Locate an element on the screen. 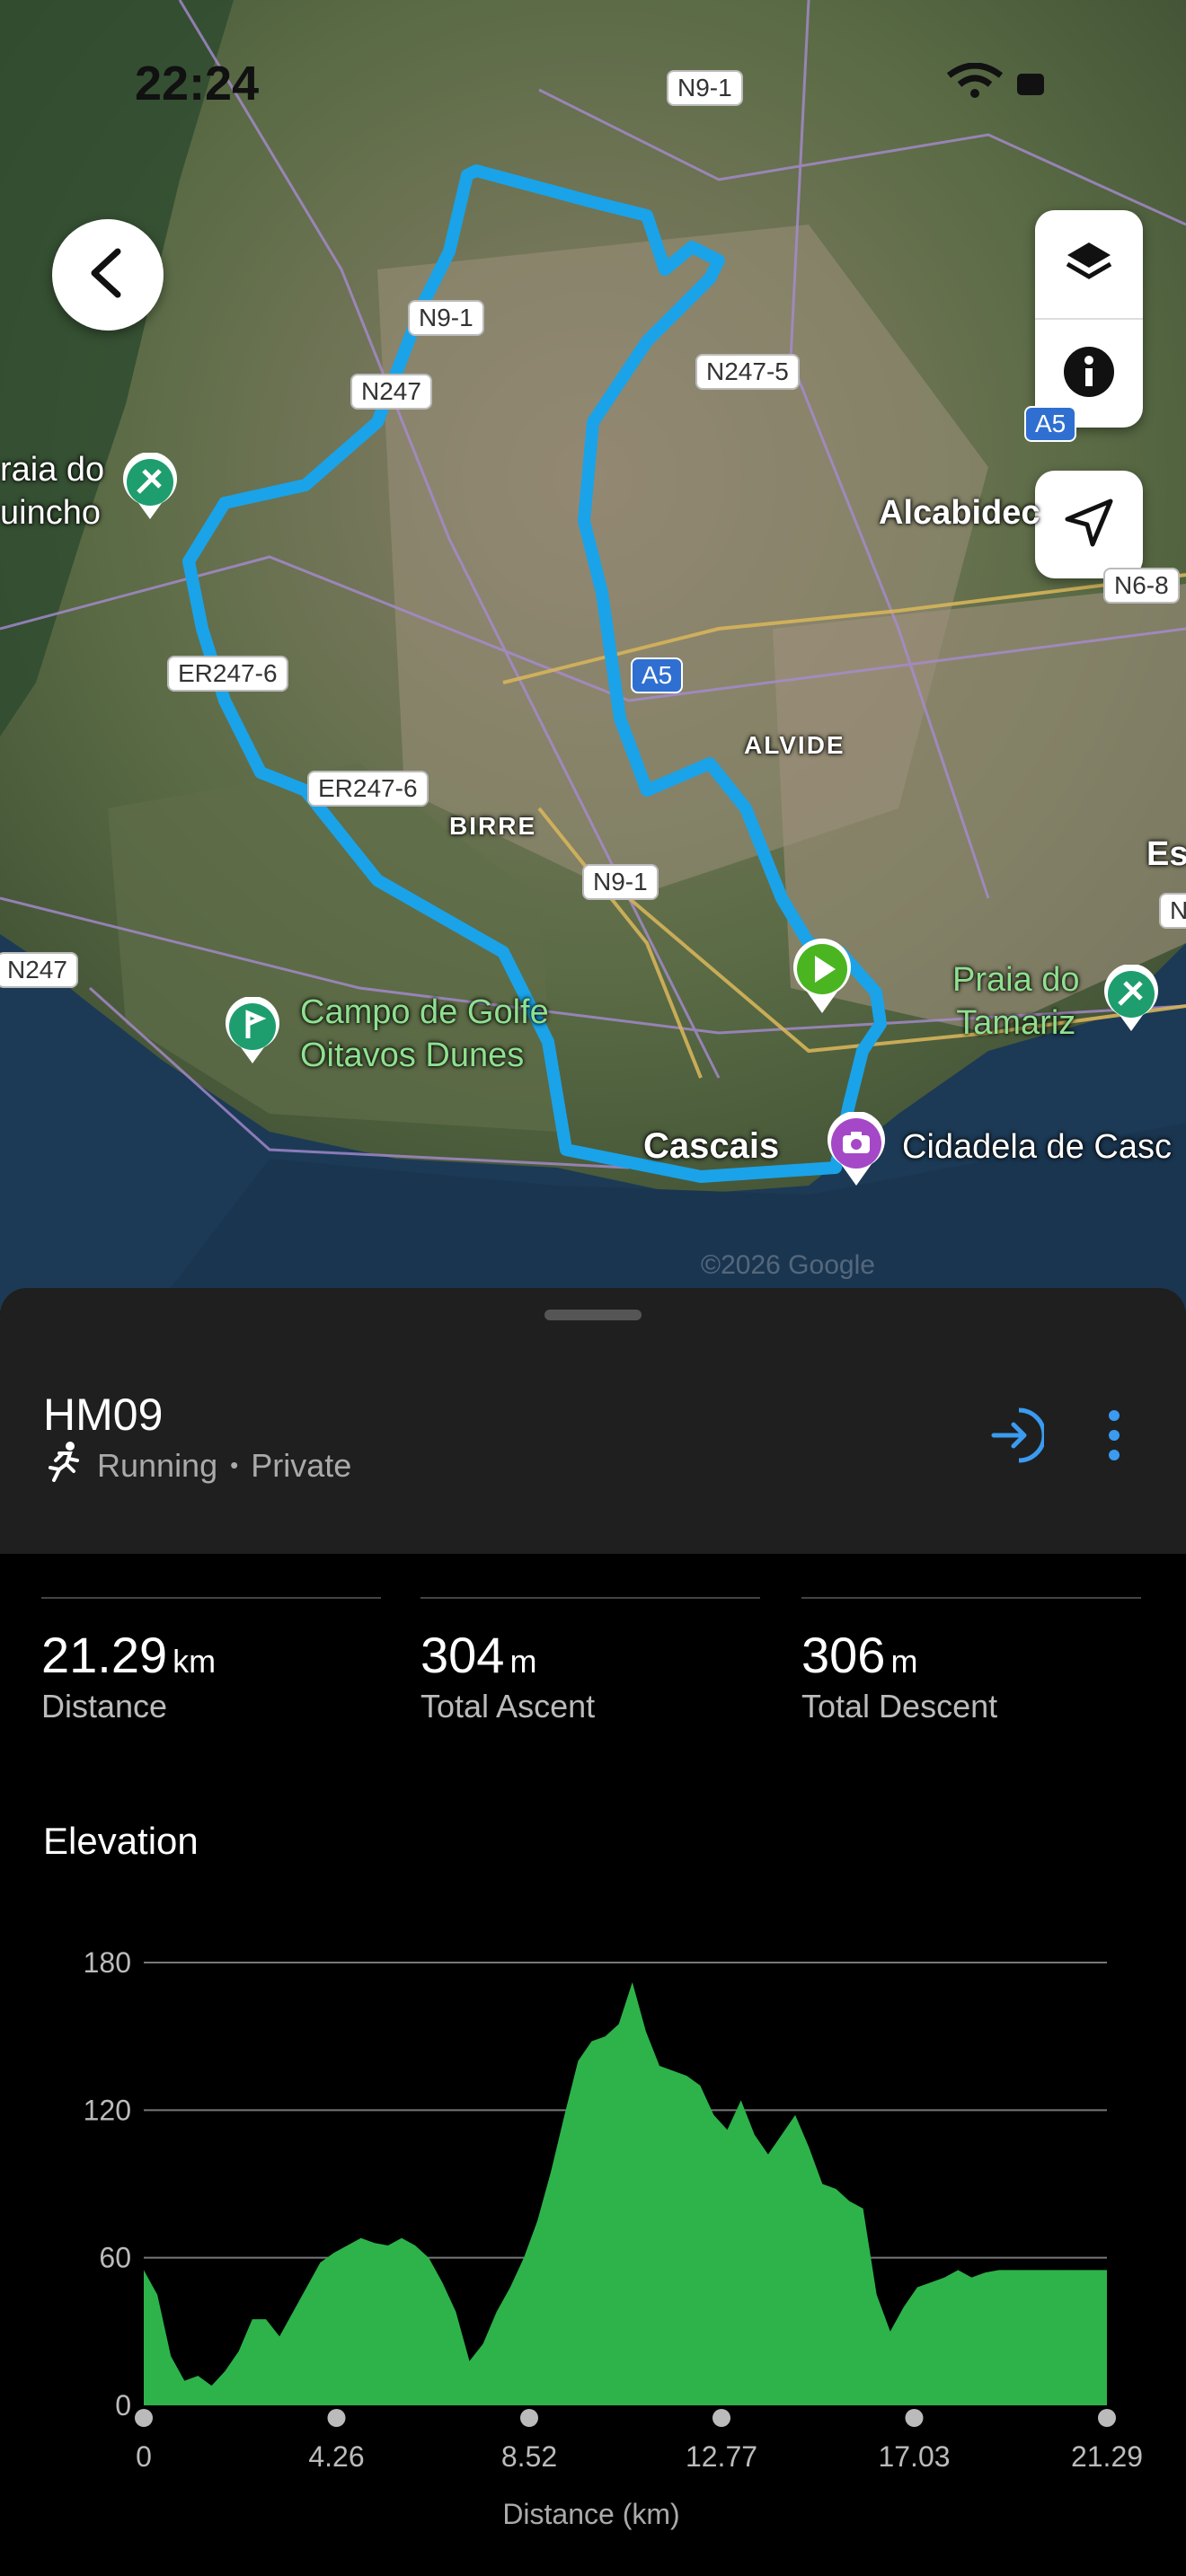  road-label: N247-5 is located at coordinates (747, 372).